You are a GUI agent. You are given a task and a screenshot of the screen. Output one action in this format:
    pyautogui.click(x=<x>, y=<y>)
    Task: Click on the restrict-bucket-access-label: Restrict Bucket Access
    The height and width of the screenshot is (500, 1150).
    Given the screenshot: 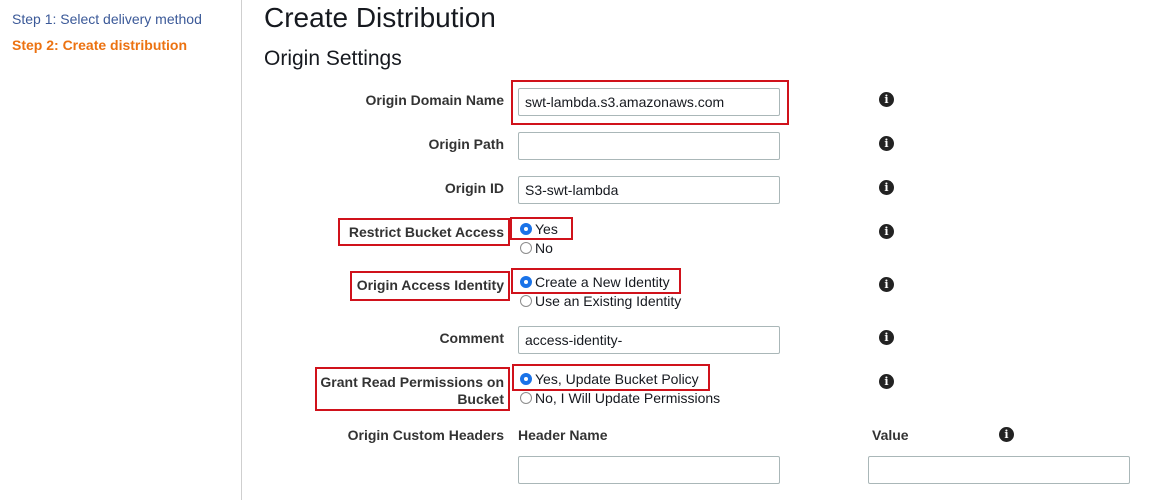 What is the action you would take?
    pyautogui.click(x=426, y=232)
    